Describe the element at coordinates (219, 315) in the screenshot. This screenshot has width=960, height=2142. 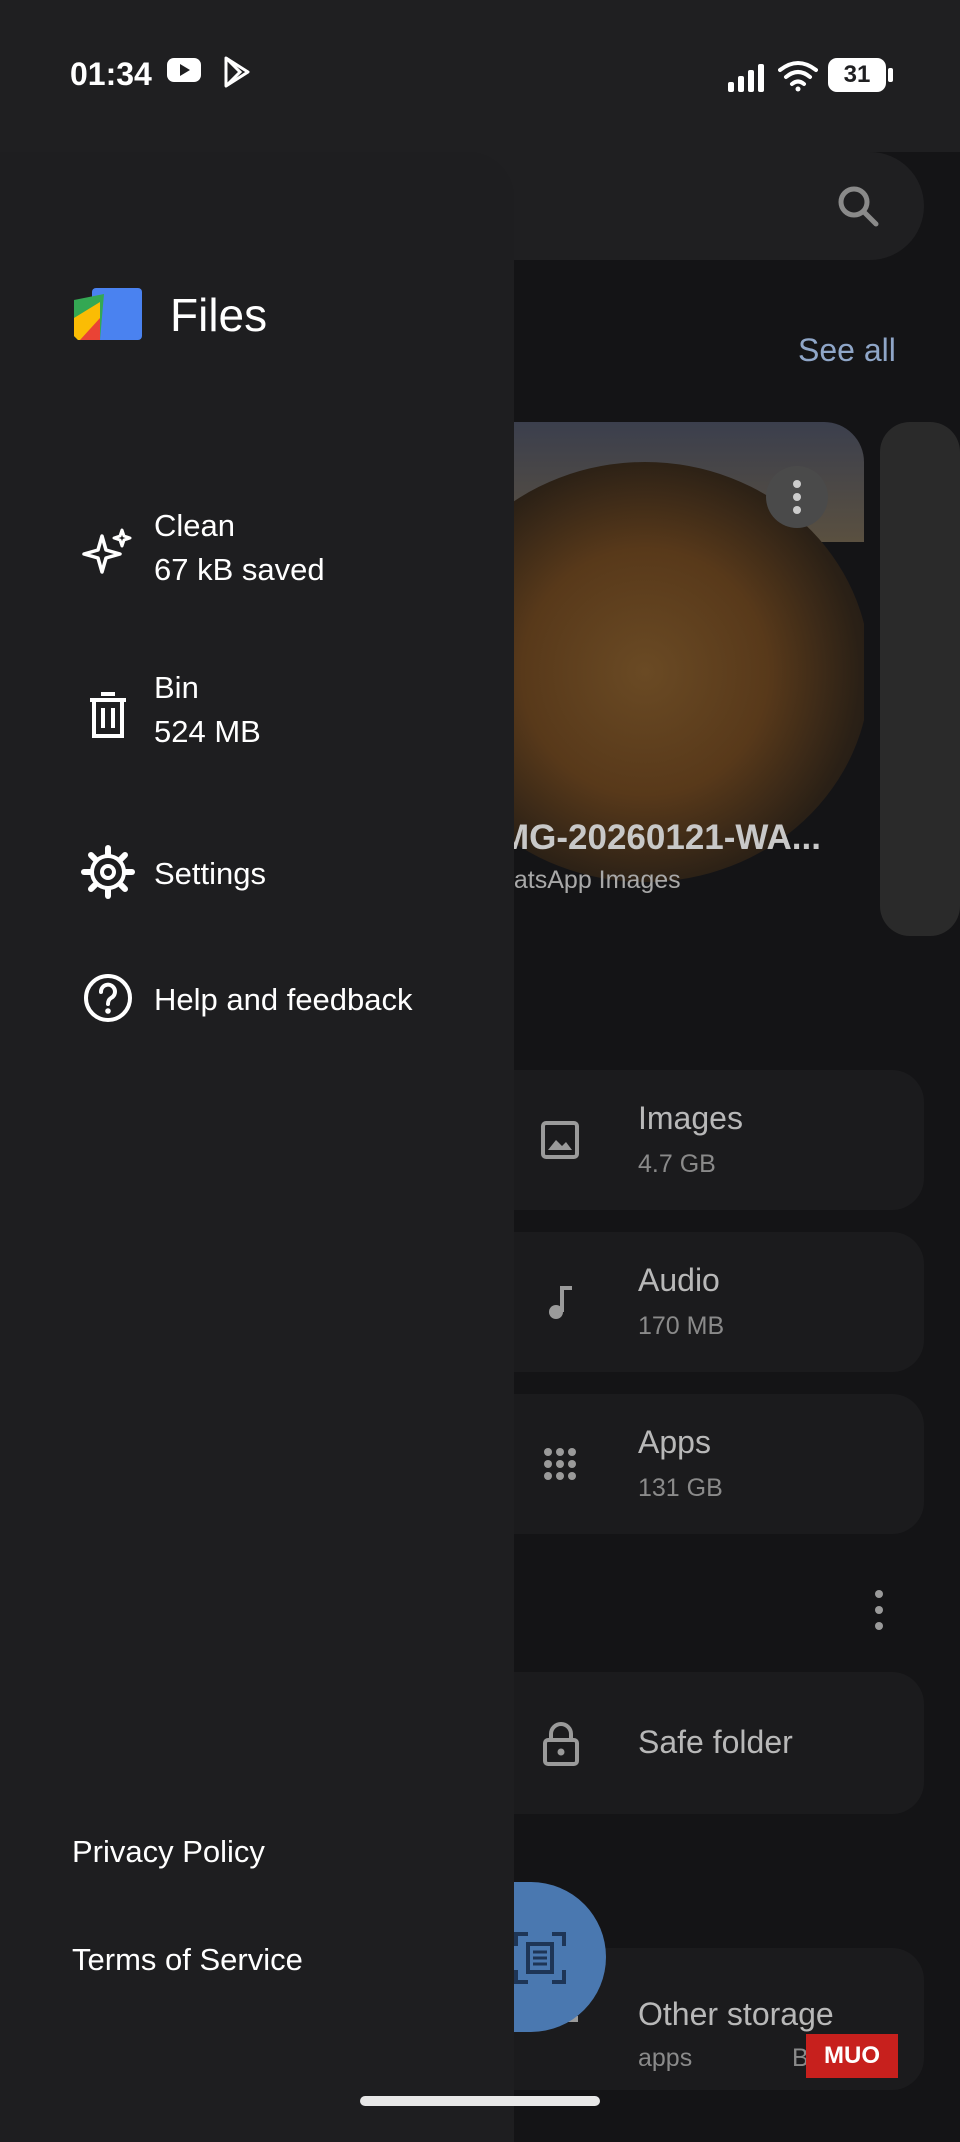
I see `app-title: Files` at that location.